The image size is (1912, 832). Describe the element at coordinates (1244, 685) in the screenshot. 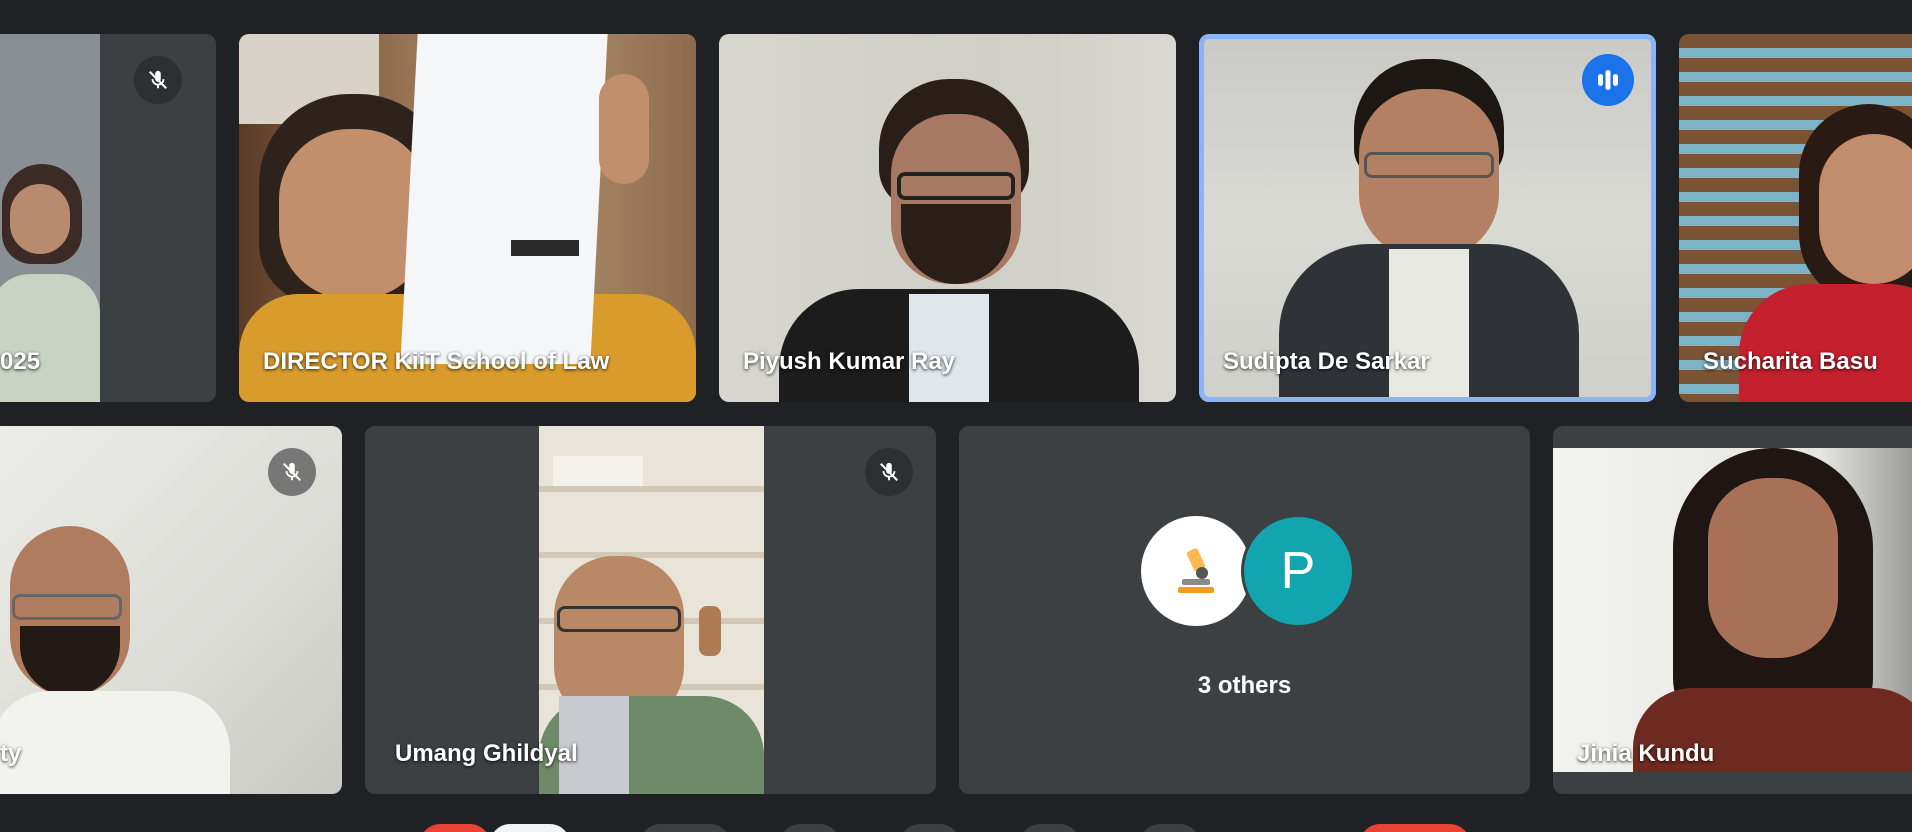

I see `others-label: 3 others` at that location.